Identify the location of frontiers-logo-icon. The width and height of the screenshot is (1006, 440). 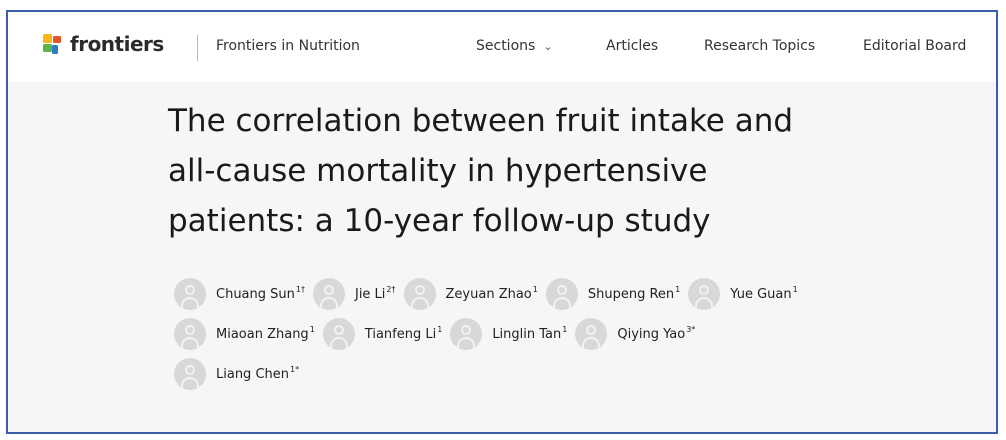
(52, 44).